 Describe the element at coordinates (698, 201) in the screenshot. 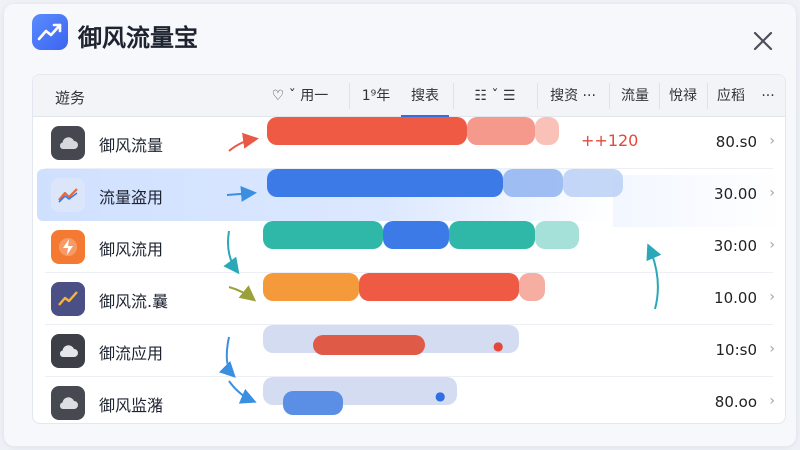

I see `selection-highlight` at that location.